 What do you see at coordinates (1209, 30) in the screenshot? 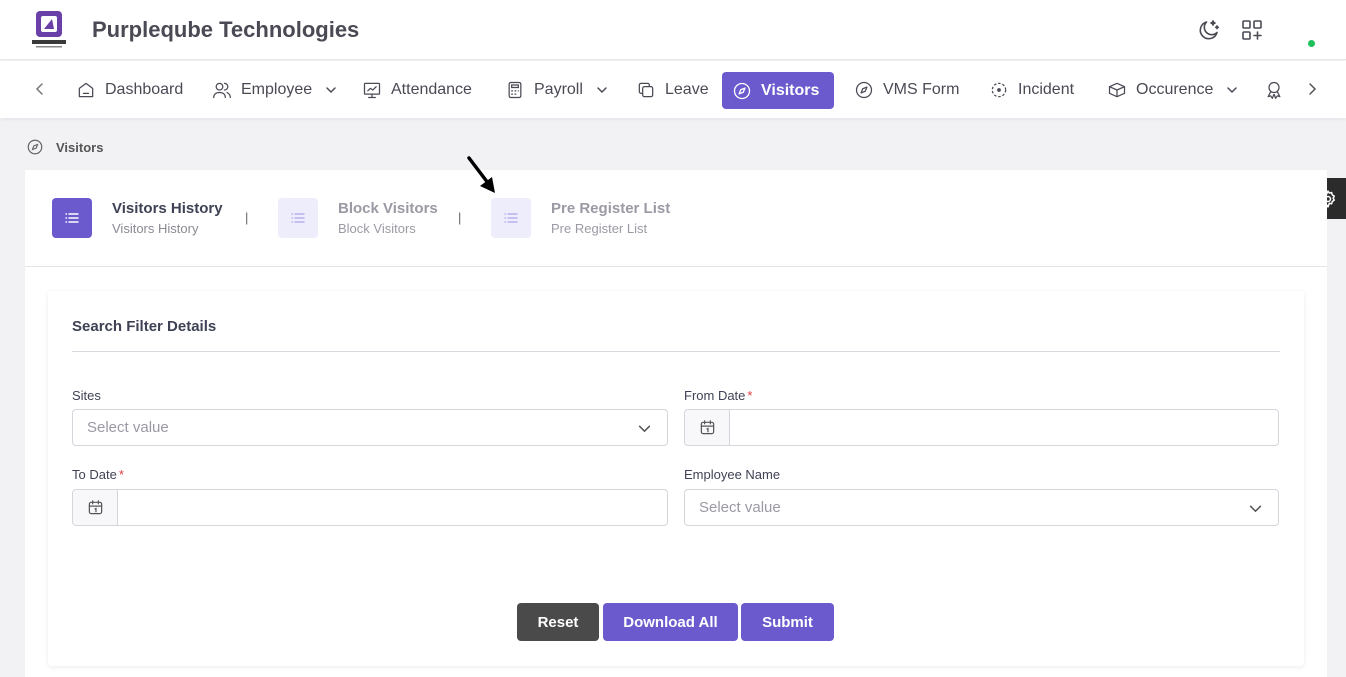
I see `dark-mode-moon-icon` at bounding box center [1209, 30].